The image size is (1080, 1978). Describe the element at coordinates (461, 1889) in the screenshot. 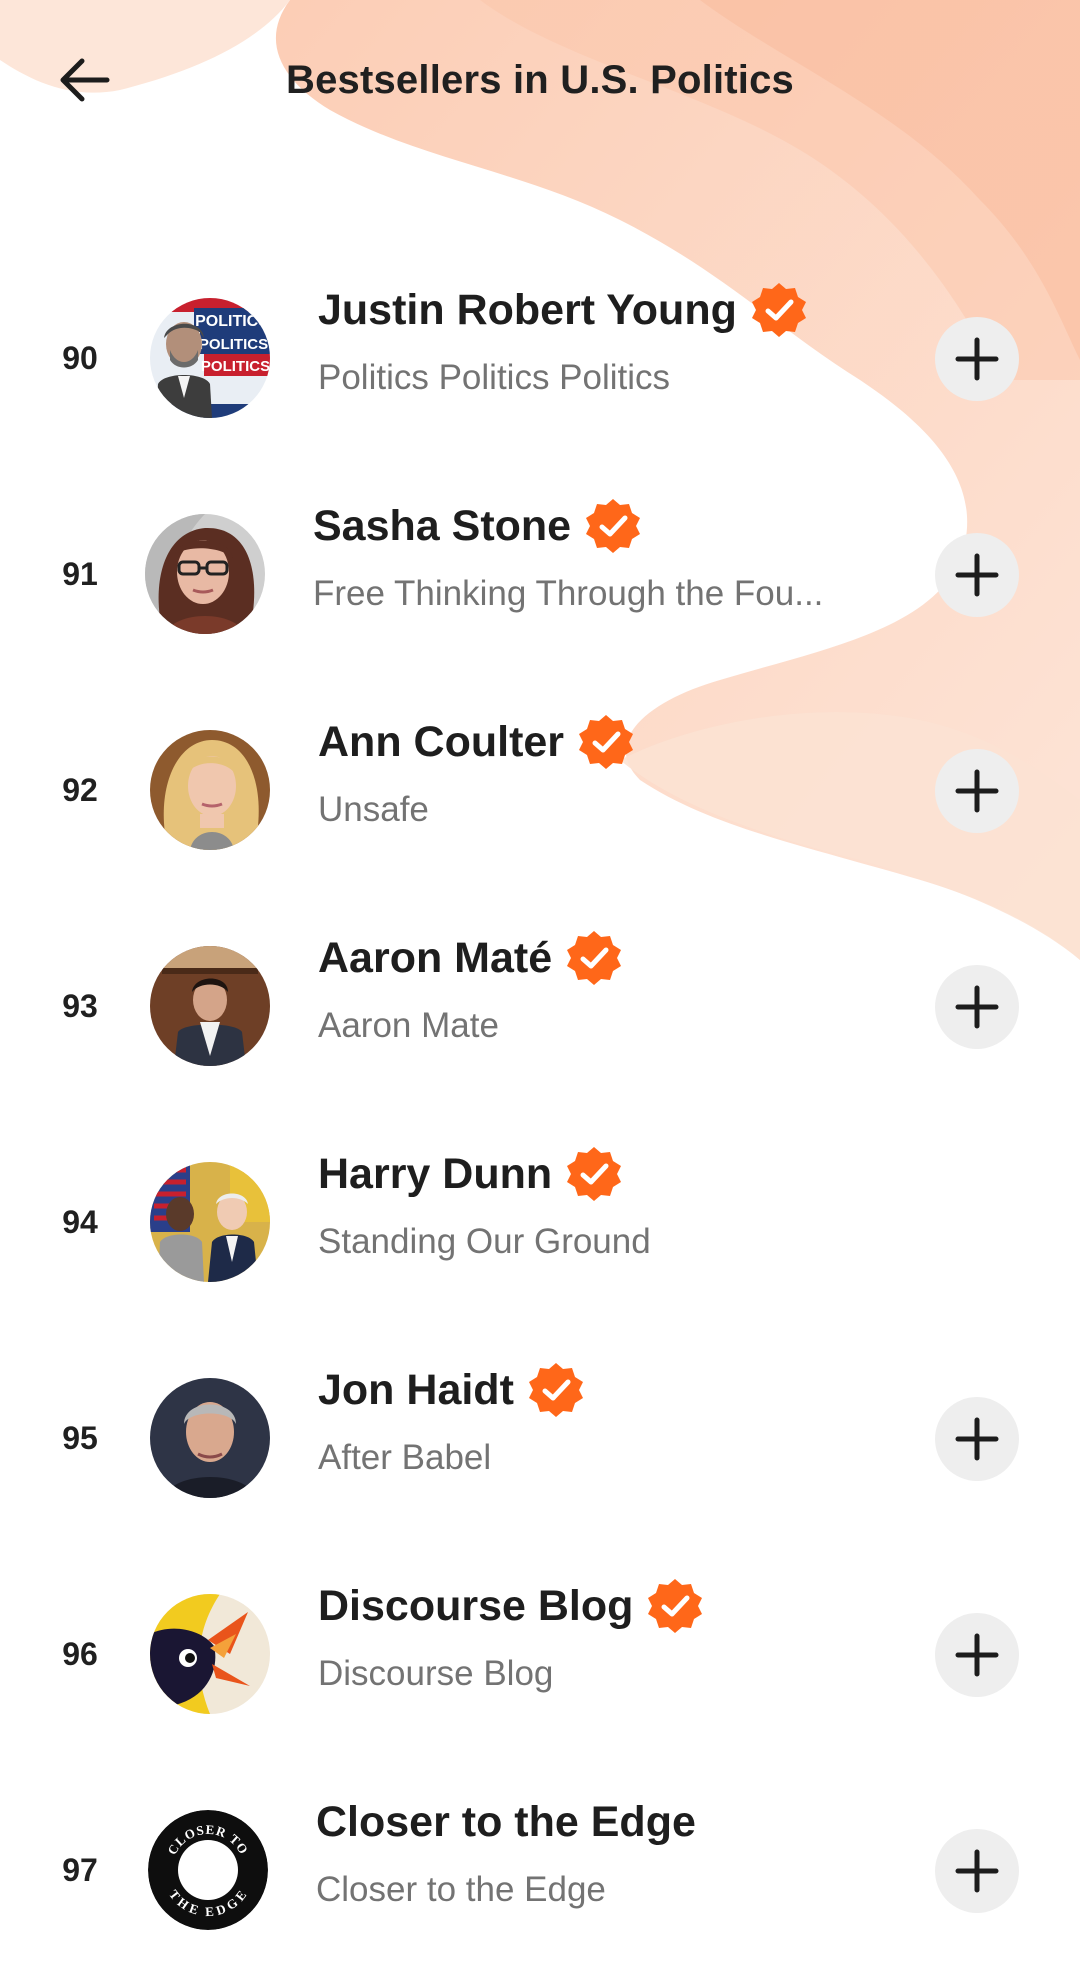

I see `publication-subtitle: Closer to the Edge` at that location.